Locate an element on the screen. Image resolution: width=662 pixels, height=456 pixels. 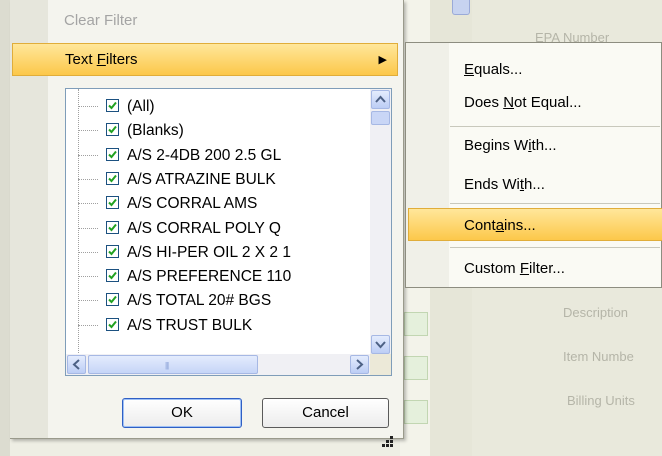
scroll-left-button is located at coordinates (76, 364).